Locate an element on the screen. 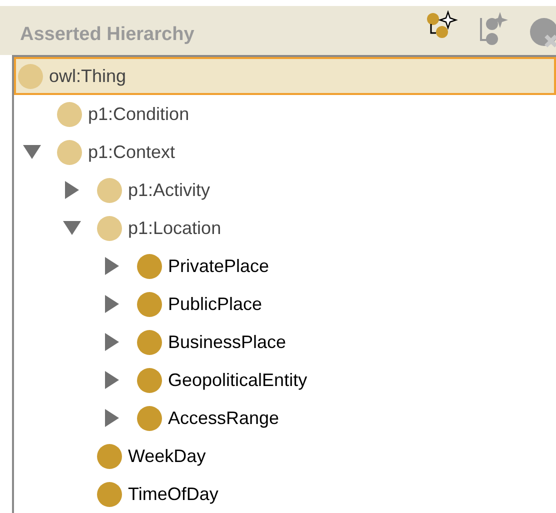 This screenshot has height=513, width=556. tree-item: WeekDay is located at coordinates (285, 456).